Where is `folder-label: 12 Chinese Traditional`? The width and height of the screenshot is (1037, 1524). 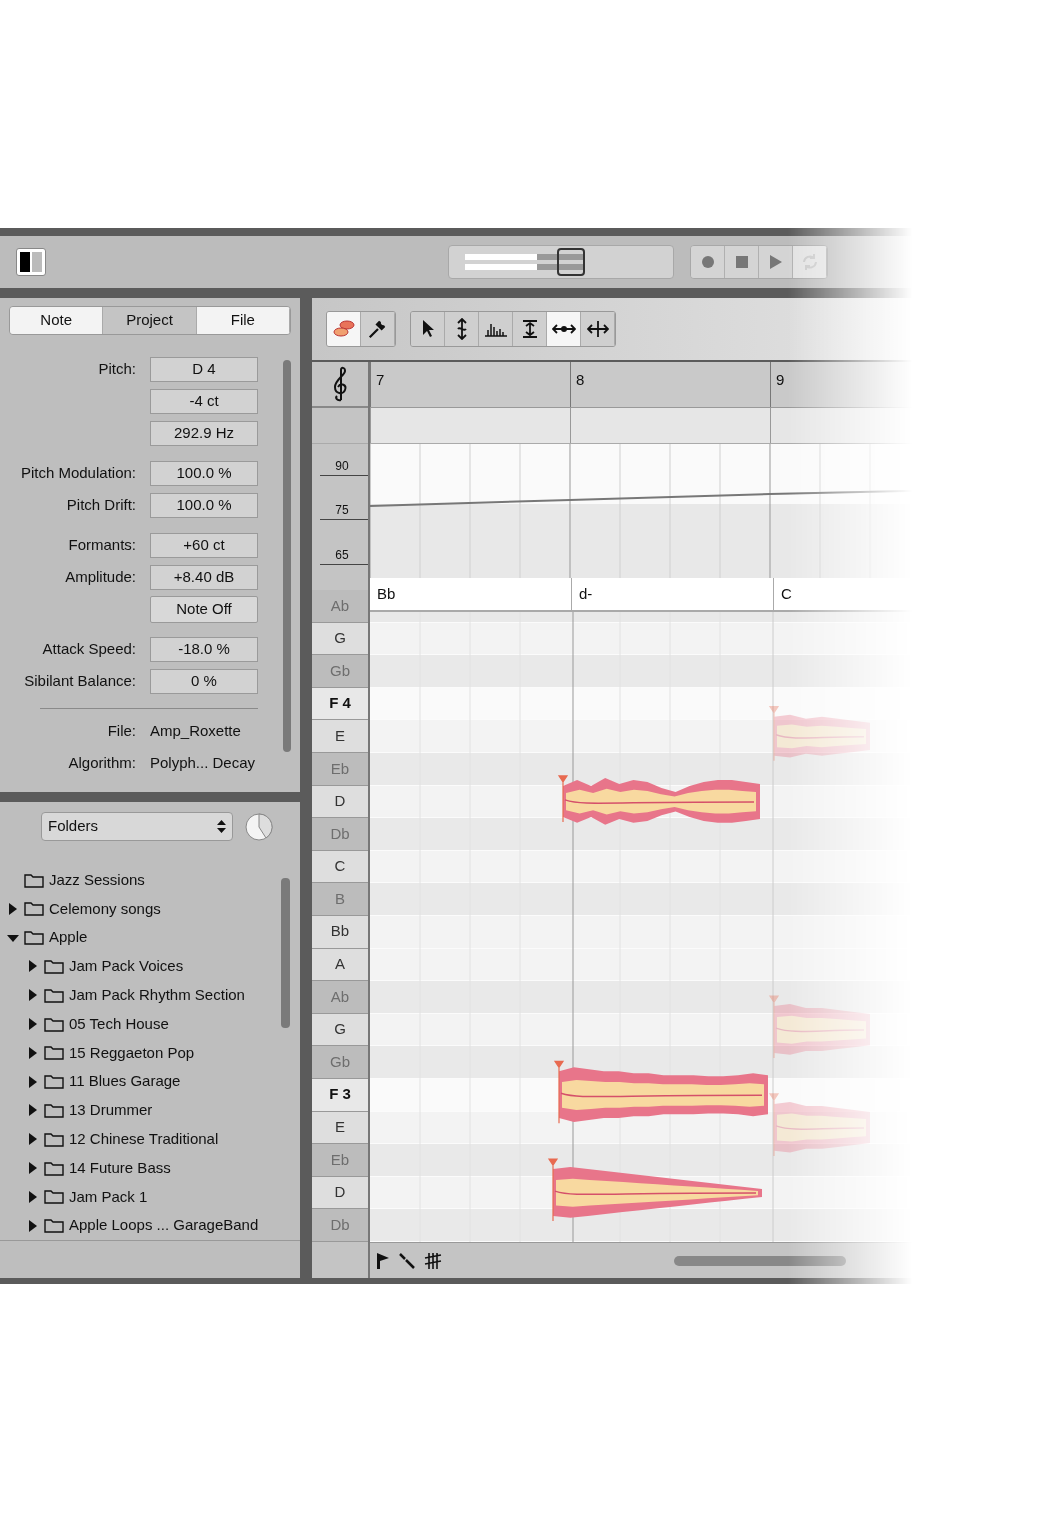 folder-label: 12 Chinese Traditional is located at coordinates (144, 1139).